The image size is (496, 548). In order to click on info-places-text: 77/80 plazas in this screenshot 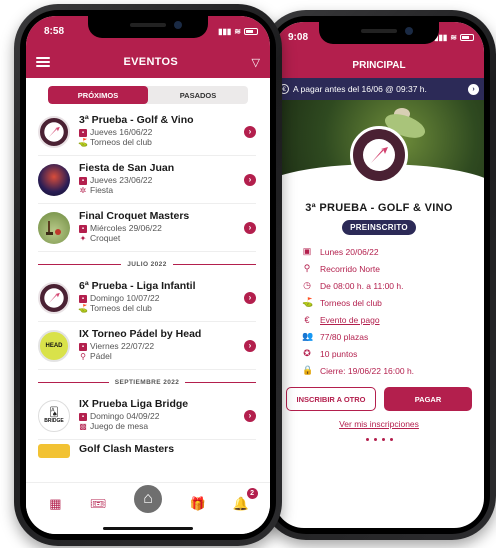, I will do `click(344, 336)`.